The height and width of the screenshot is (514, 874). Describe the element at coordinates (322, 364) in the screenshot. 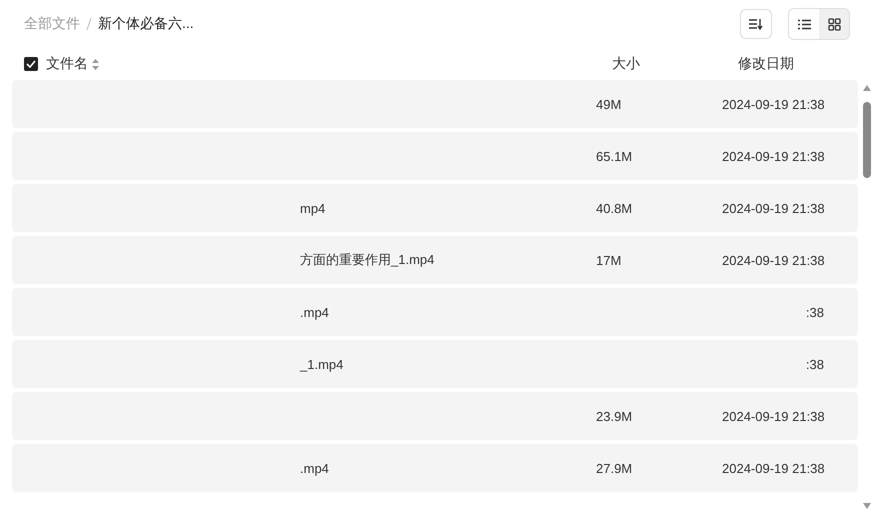

I see `file-name: _1.mp4` at that location.